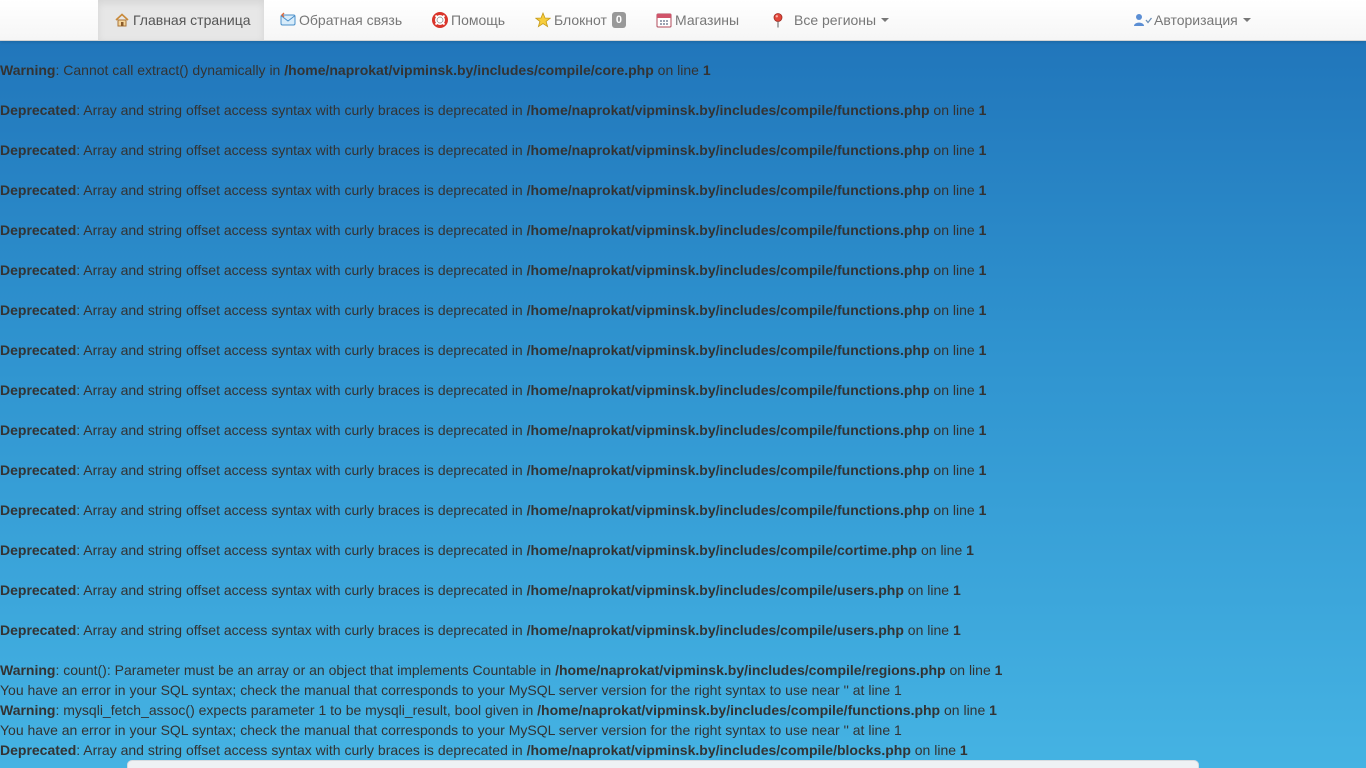 This screenshot has width=1366, height=768. What do you see at coordinates (1196, 20) in the screenshot?
I see `auth-label: Авторизация` at bounding box center [1196, 20].